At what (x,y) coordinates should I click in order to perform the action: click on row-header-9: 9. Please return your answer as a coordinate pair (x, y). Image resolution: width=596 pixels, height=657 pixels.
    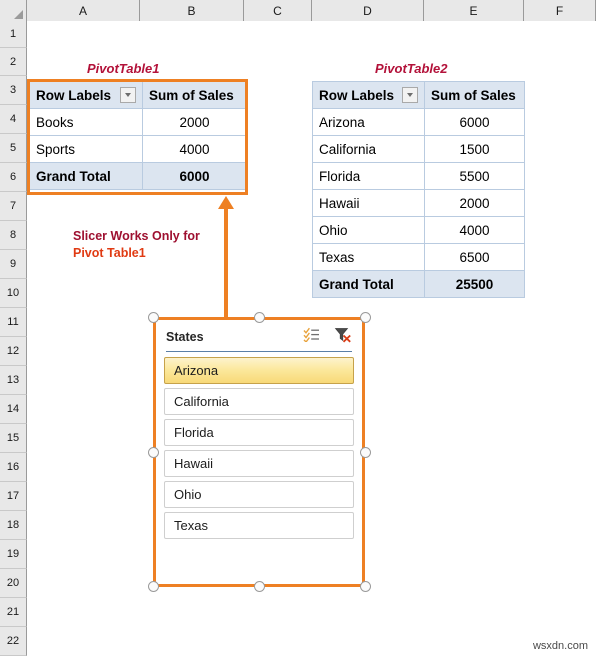
    Looking at the image, I should click on (13, 264).